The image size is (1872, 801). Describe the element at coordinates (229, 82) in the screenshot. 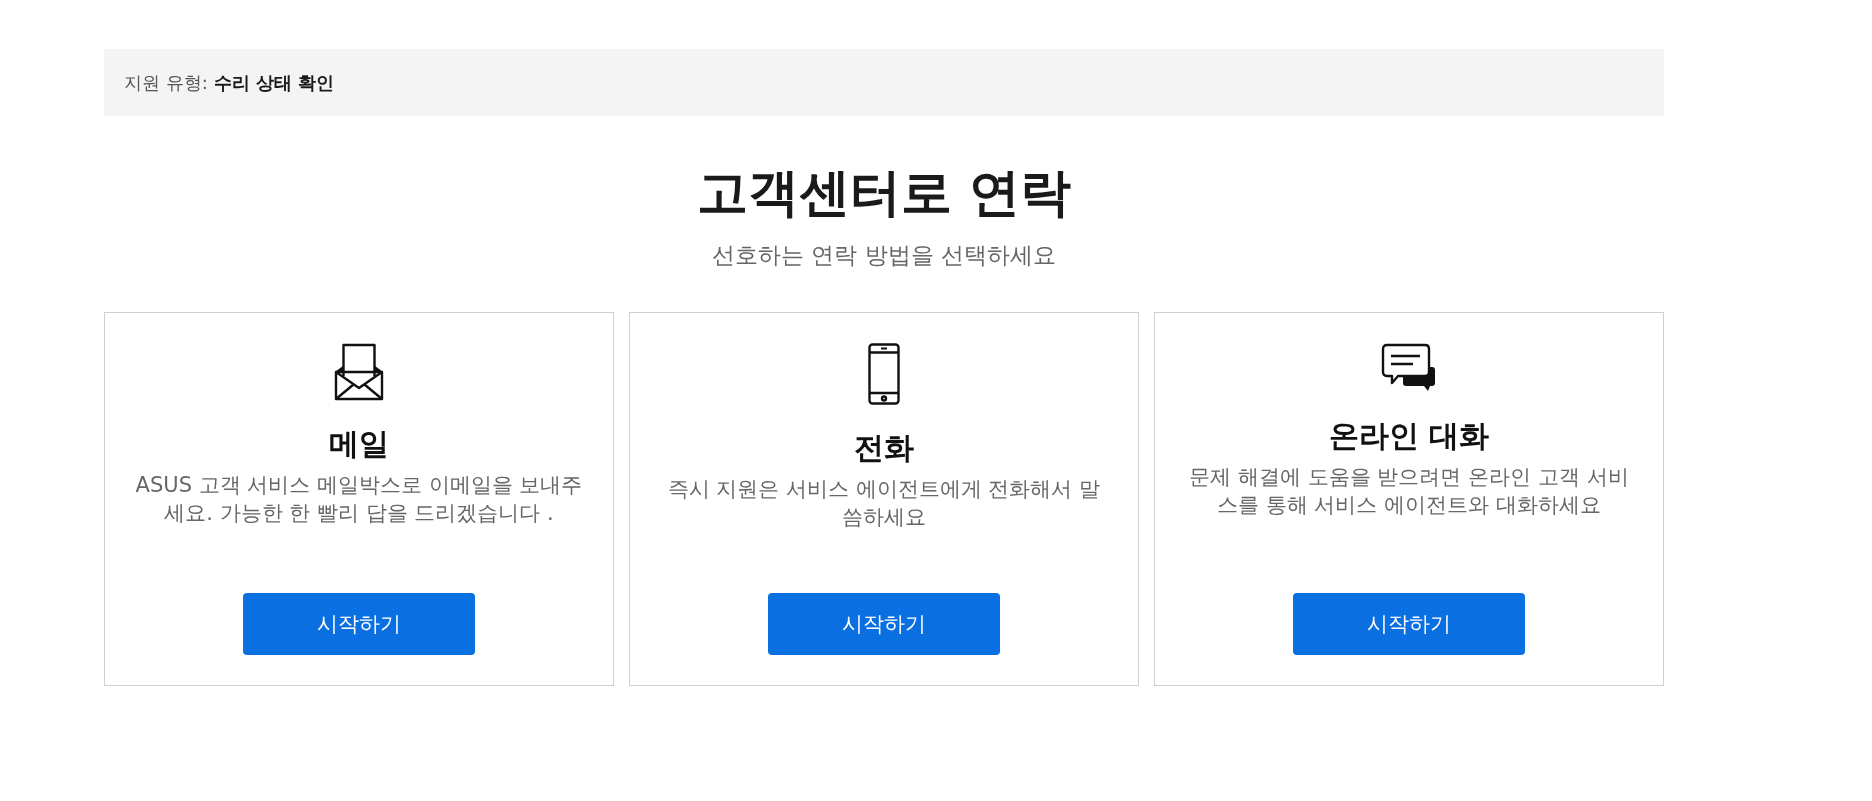

I see `breadcrumb-text: 지원 유형: 수리 상태 확인` at that location.